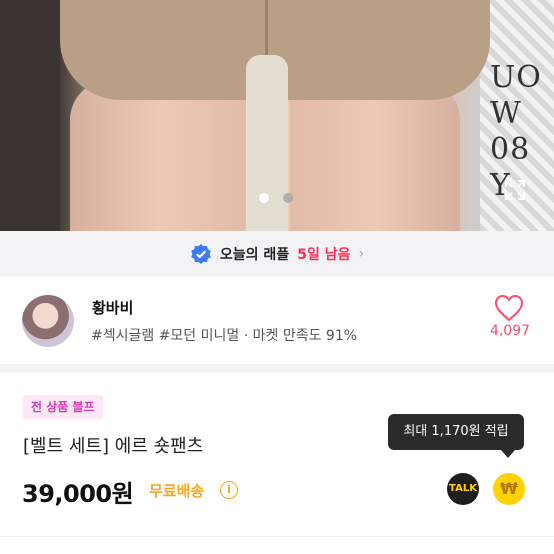 The image size is (554, 554). What do you see at coordinates (30, 115) in the screenshot?
I see `image-background` at bounding box center [30, 115].